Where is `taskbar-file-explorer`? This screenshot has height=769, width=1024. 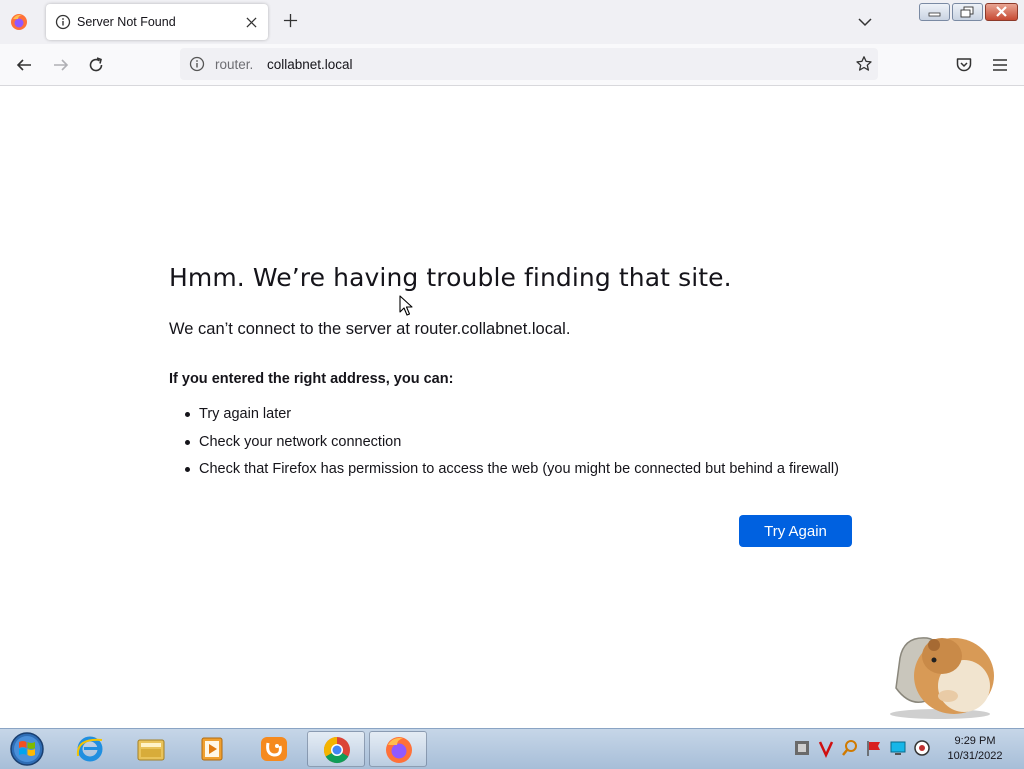
taskbar-file-explorer is located at coordinates (151, 749).